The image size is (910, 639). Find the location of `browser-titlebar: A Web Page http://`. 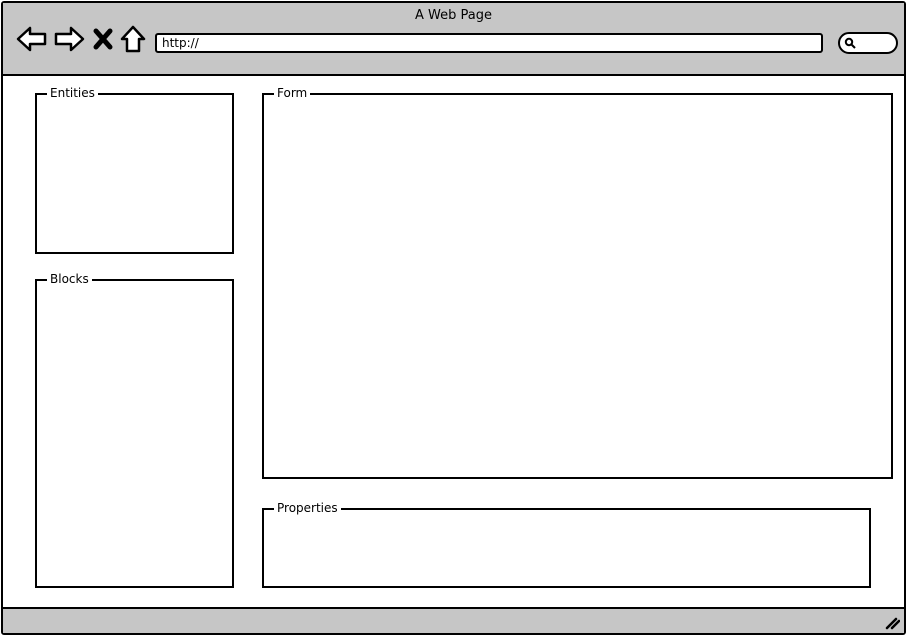

browser-titlebar: A Web Page http:// is located at coordinates (453, 39).